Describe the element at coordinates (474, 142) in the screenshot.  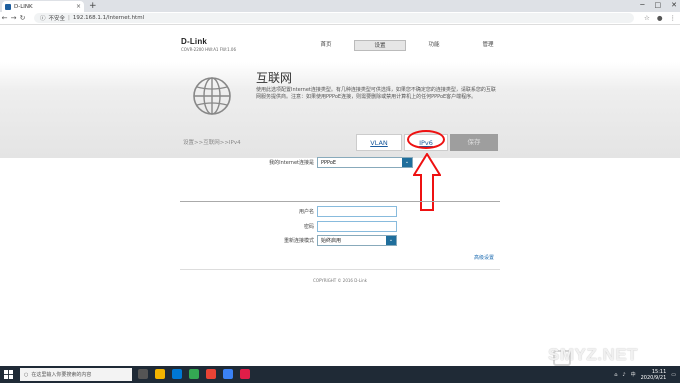
I see `save-button: 保存` at that location.